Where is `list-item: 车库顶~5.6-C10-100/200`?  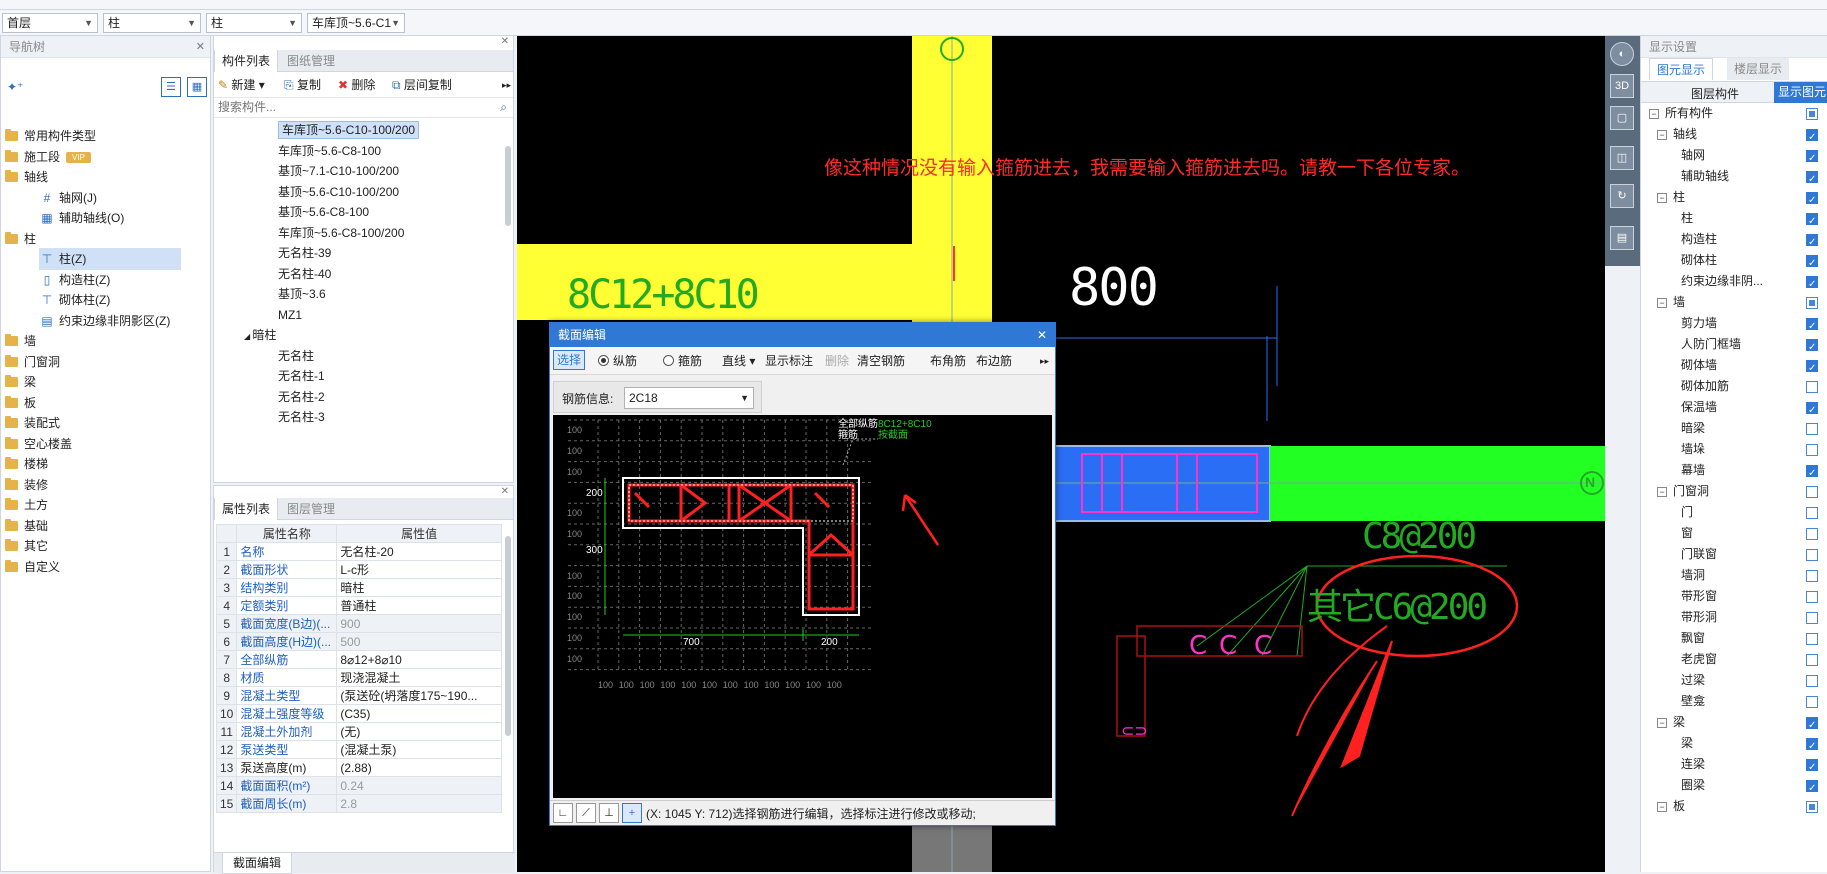
list-item: 车库顶~5.6-C10-100/200 is located at coordinates (349, 130).